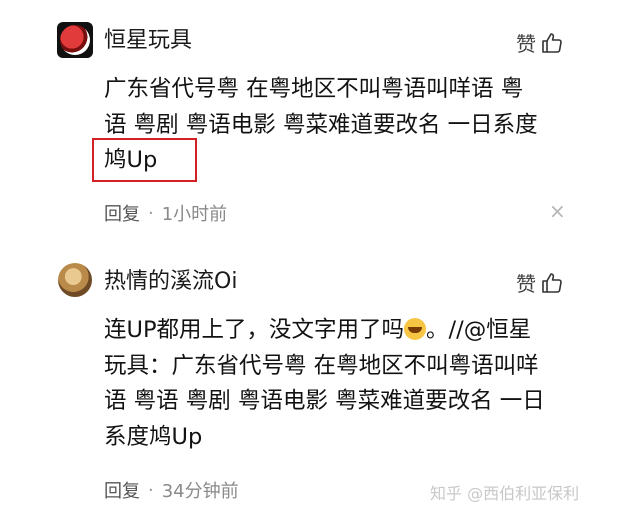 This screenshot has width=618, height=519. Describe the element at coordinates (148, 41) in the screenshot. I see `comment-author: 恒星玩具` at that location.